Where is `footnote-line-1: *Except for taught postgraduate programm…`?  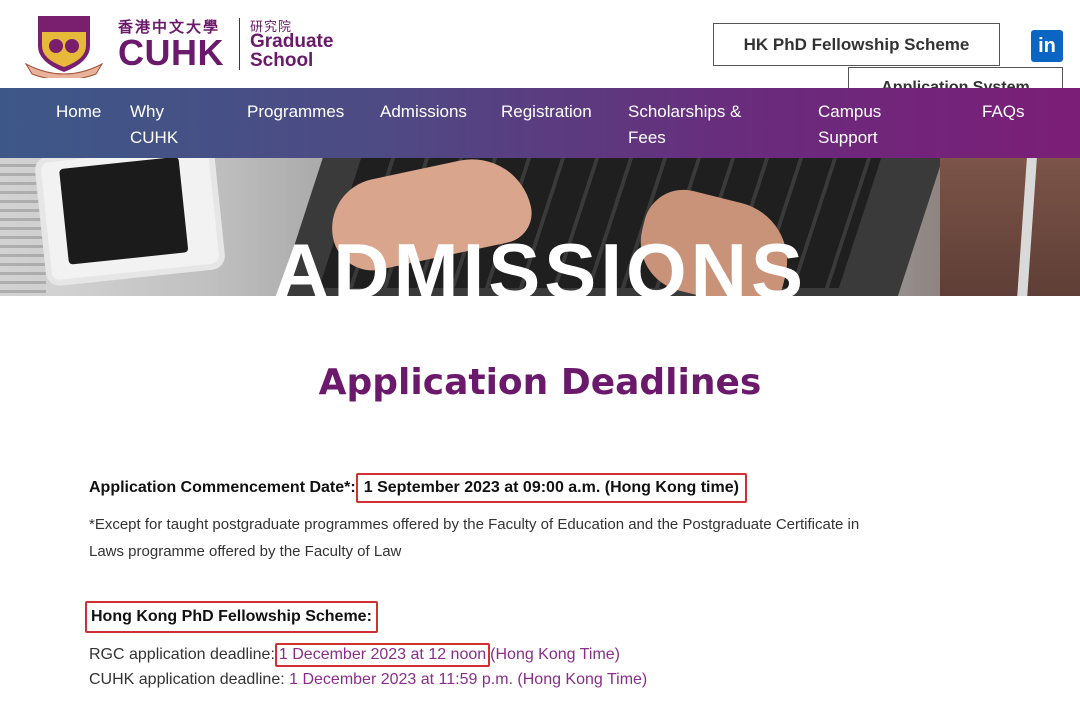 footnote-line-1: *Except for taught postgraduate programm… is located at coordinates (474, 524).